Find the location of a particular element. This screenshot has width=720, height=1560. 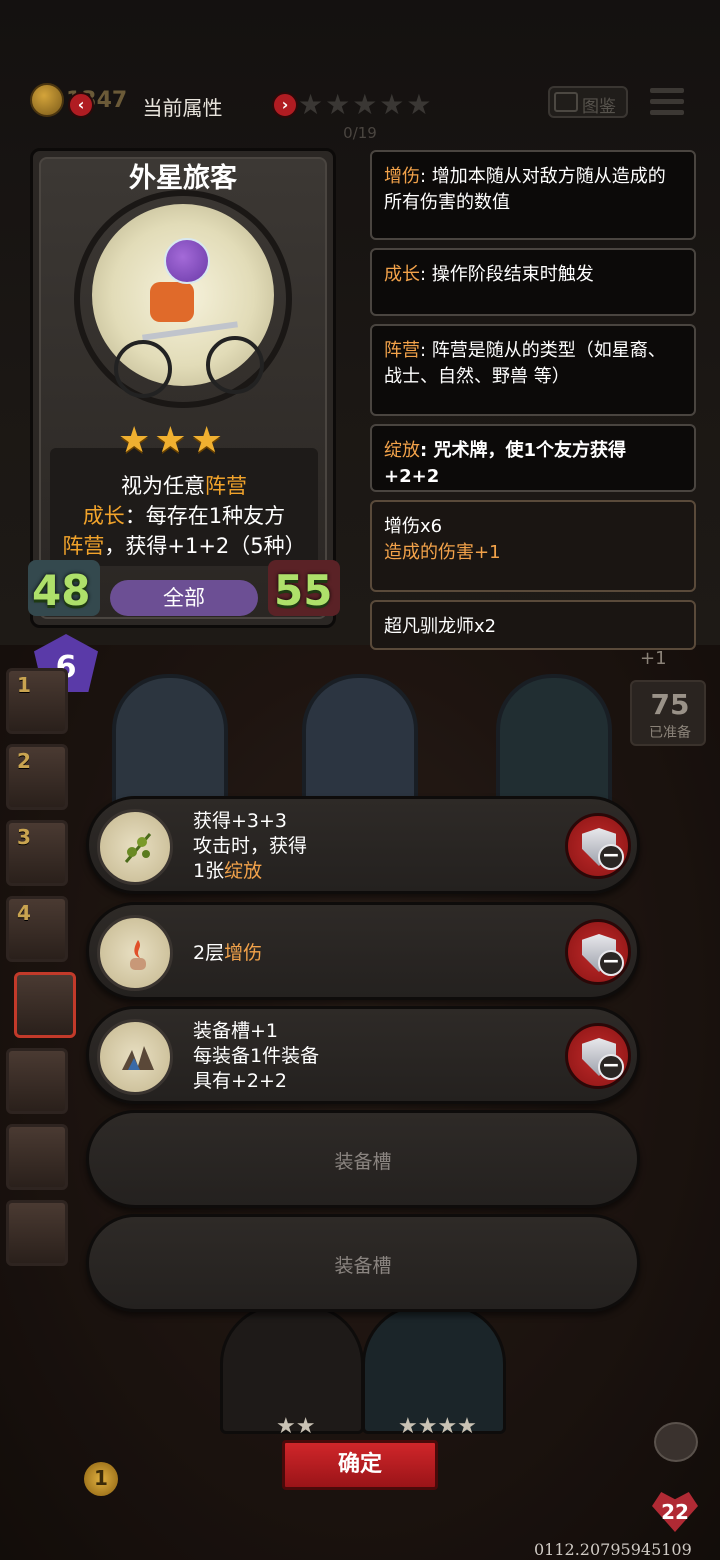

keyword-panel: 成长: 操作阶段结束时触发 is located at coordinates (533, 282).